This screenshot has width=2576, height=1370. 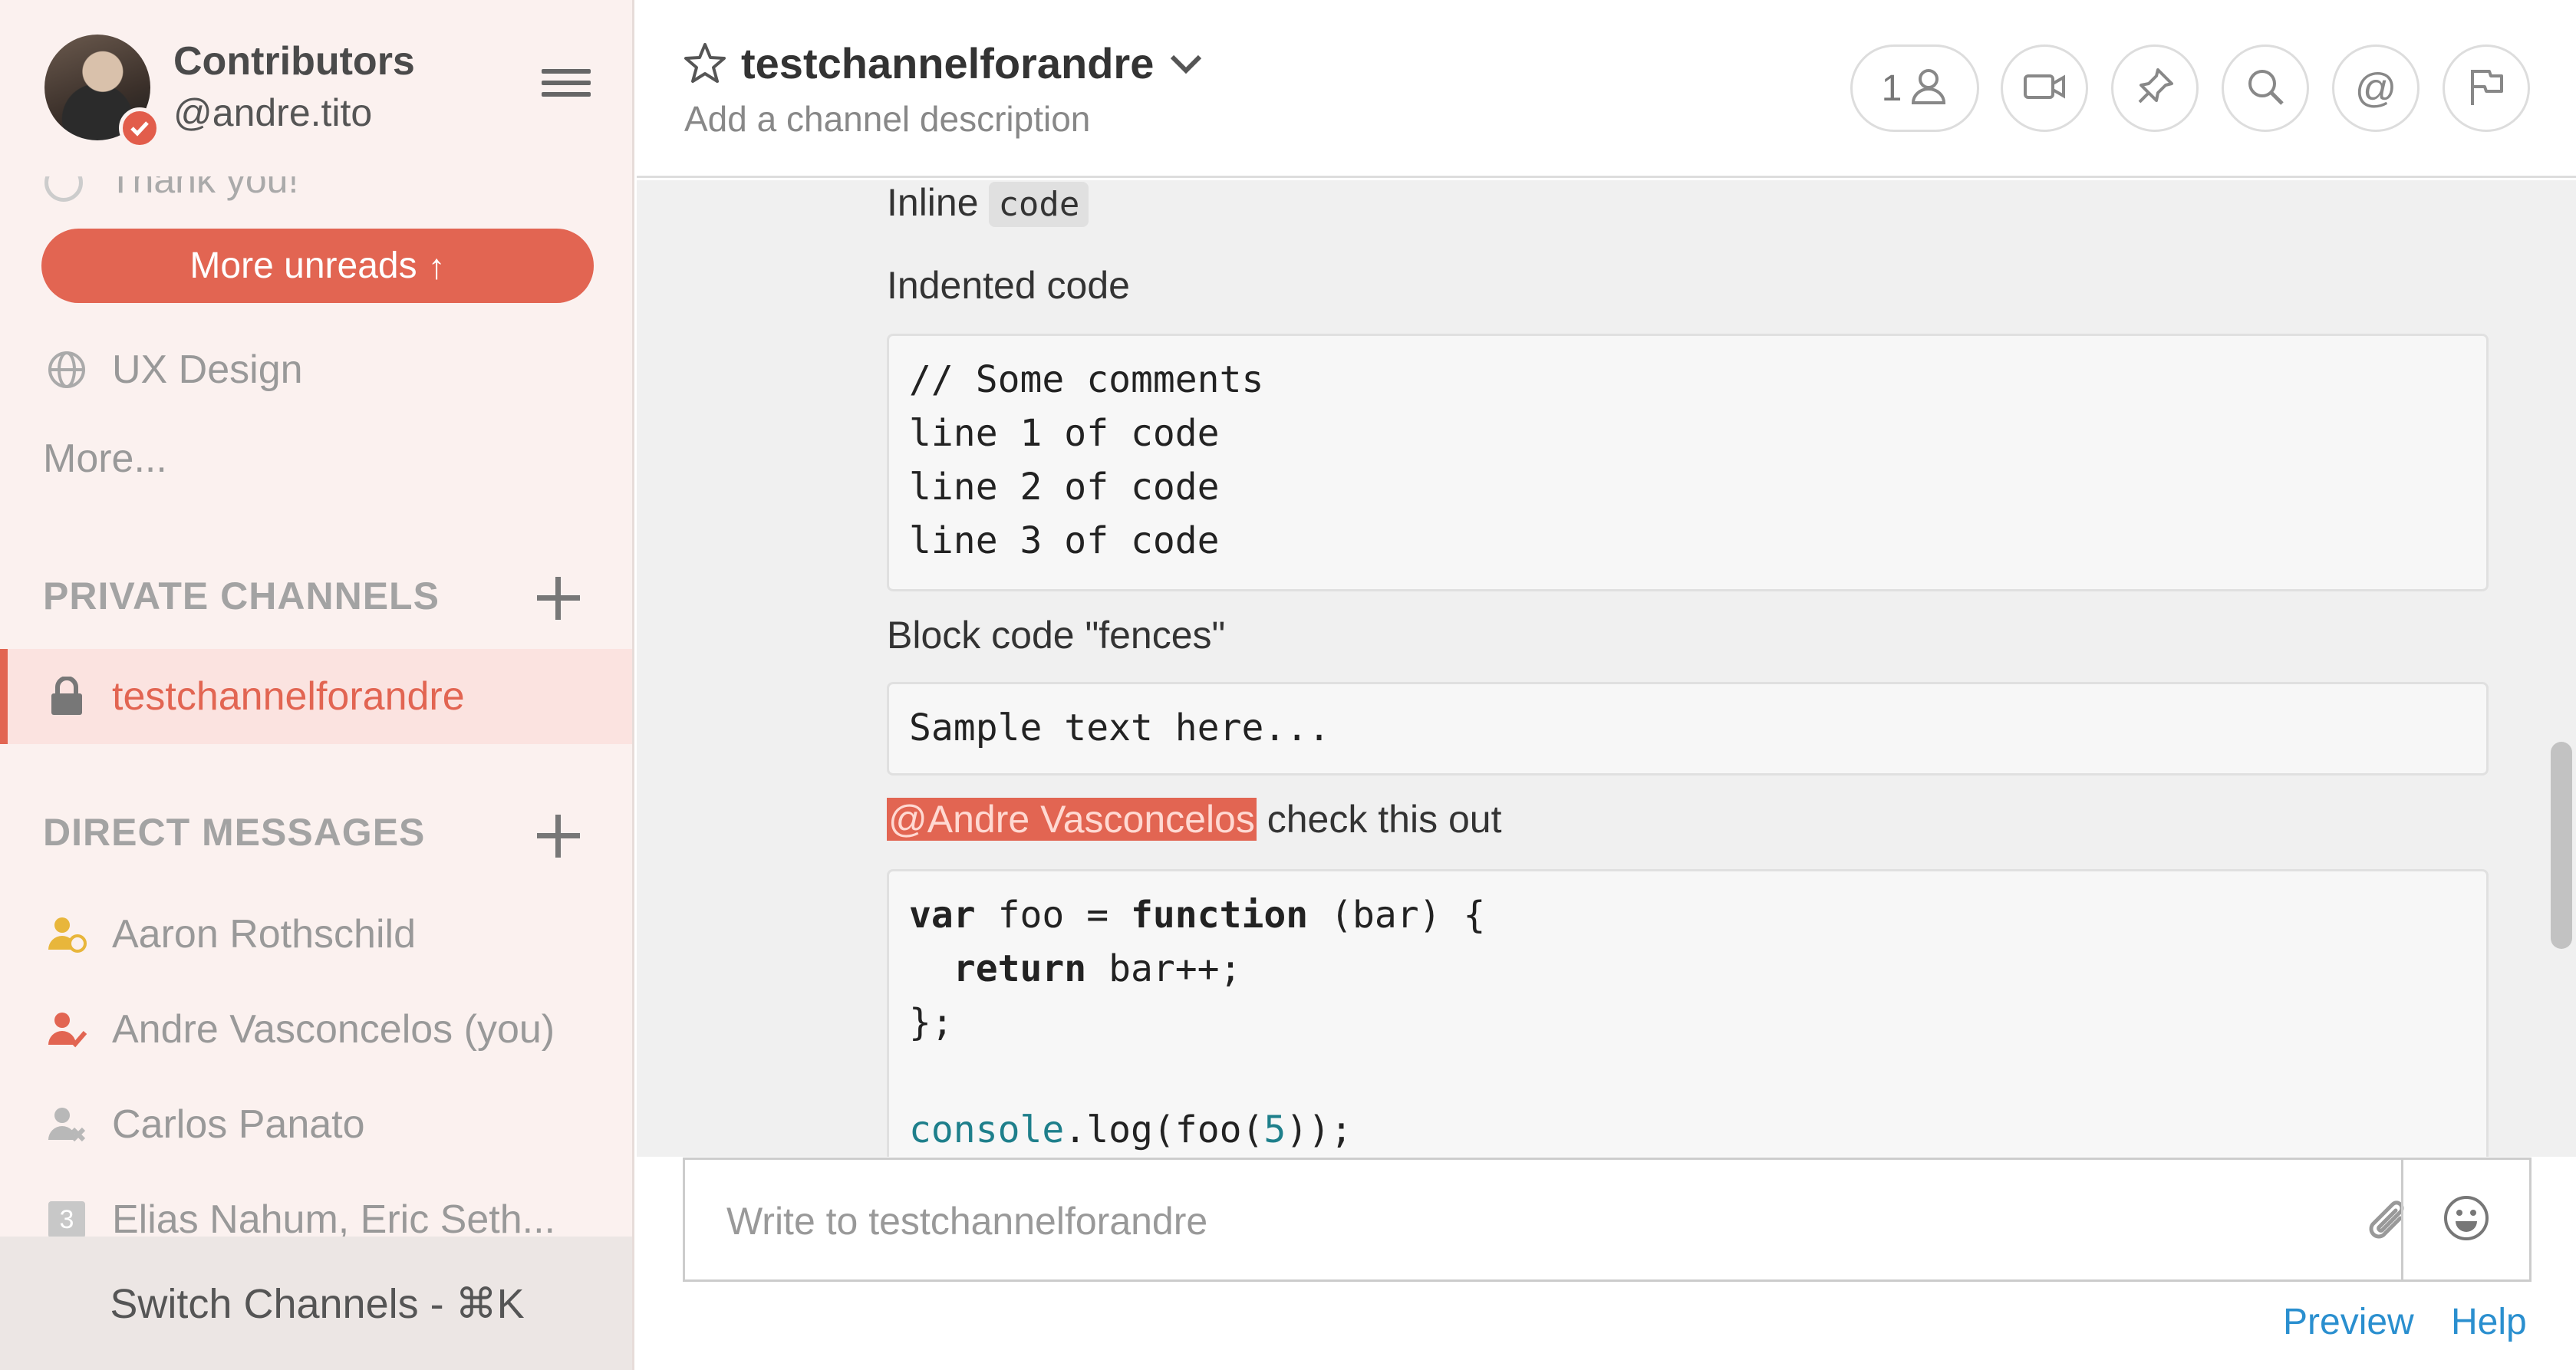 What do you see at coordinates (2348, 1322) in the screenshot?
I see `preview-link: Preview` at bounding box center [2348, 1322].